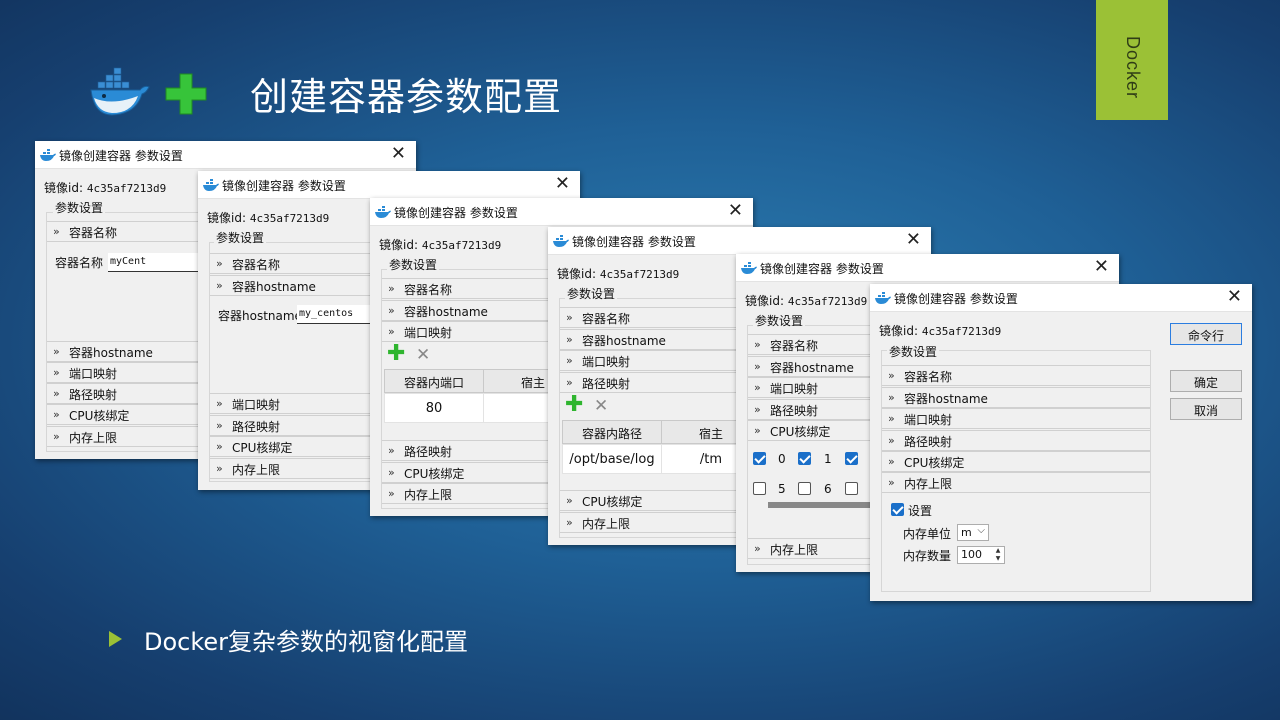 The height and width of the screenshot is (720, 1280). Describe the element at coordinates (612, 459) in the screenshot. I see `table-cell: /opt/base/log` at that location.